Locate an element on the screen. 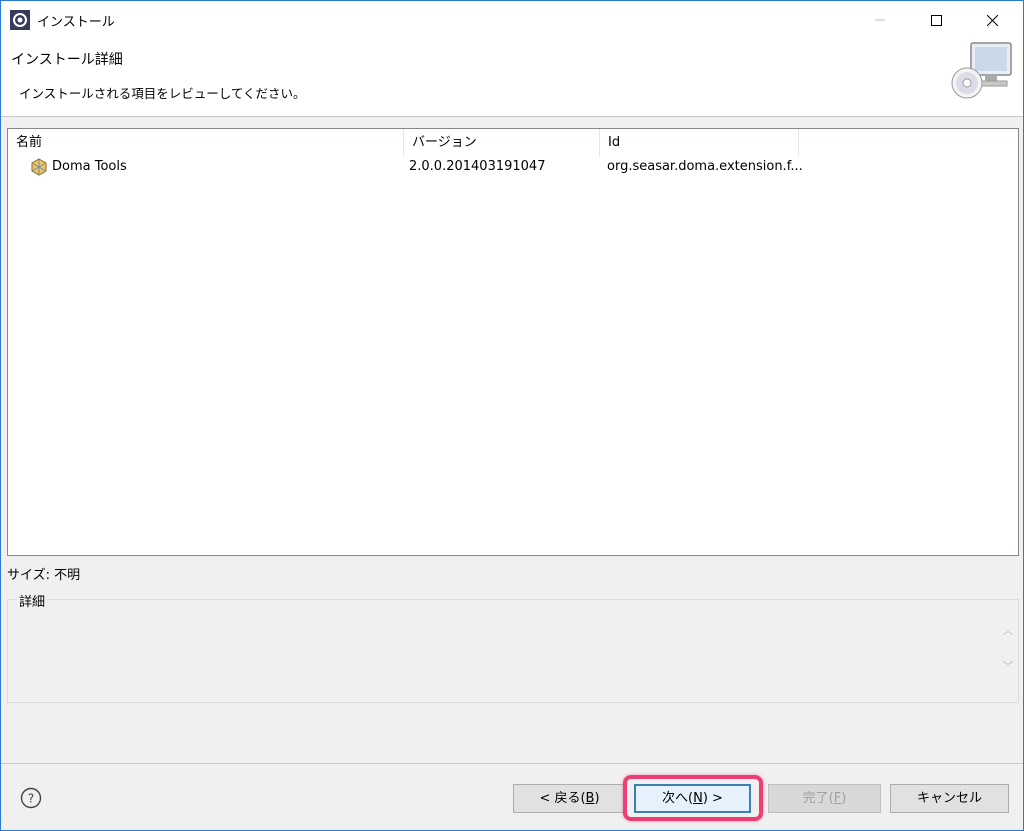  close-button is located at coordinates (992, 20).